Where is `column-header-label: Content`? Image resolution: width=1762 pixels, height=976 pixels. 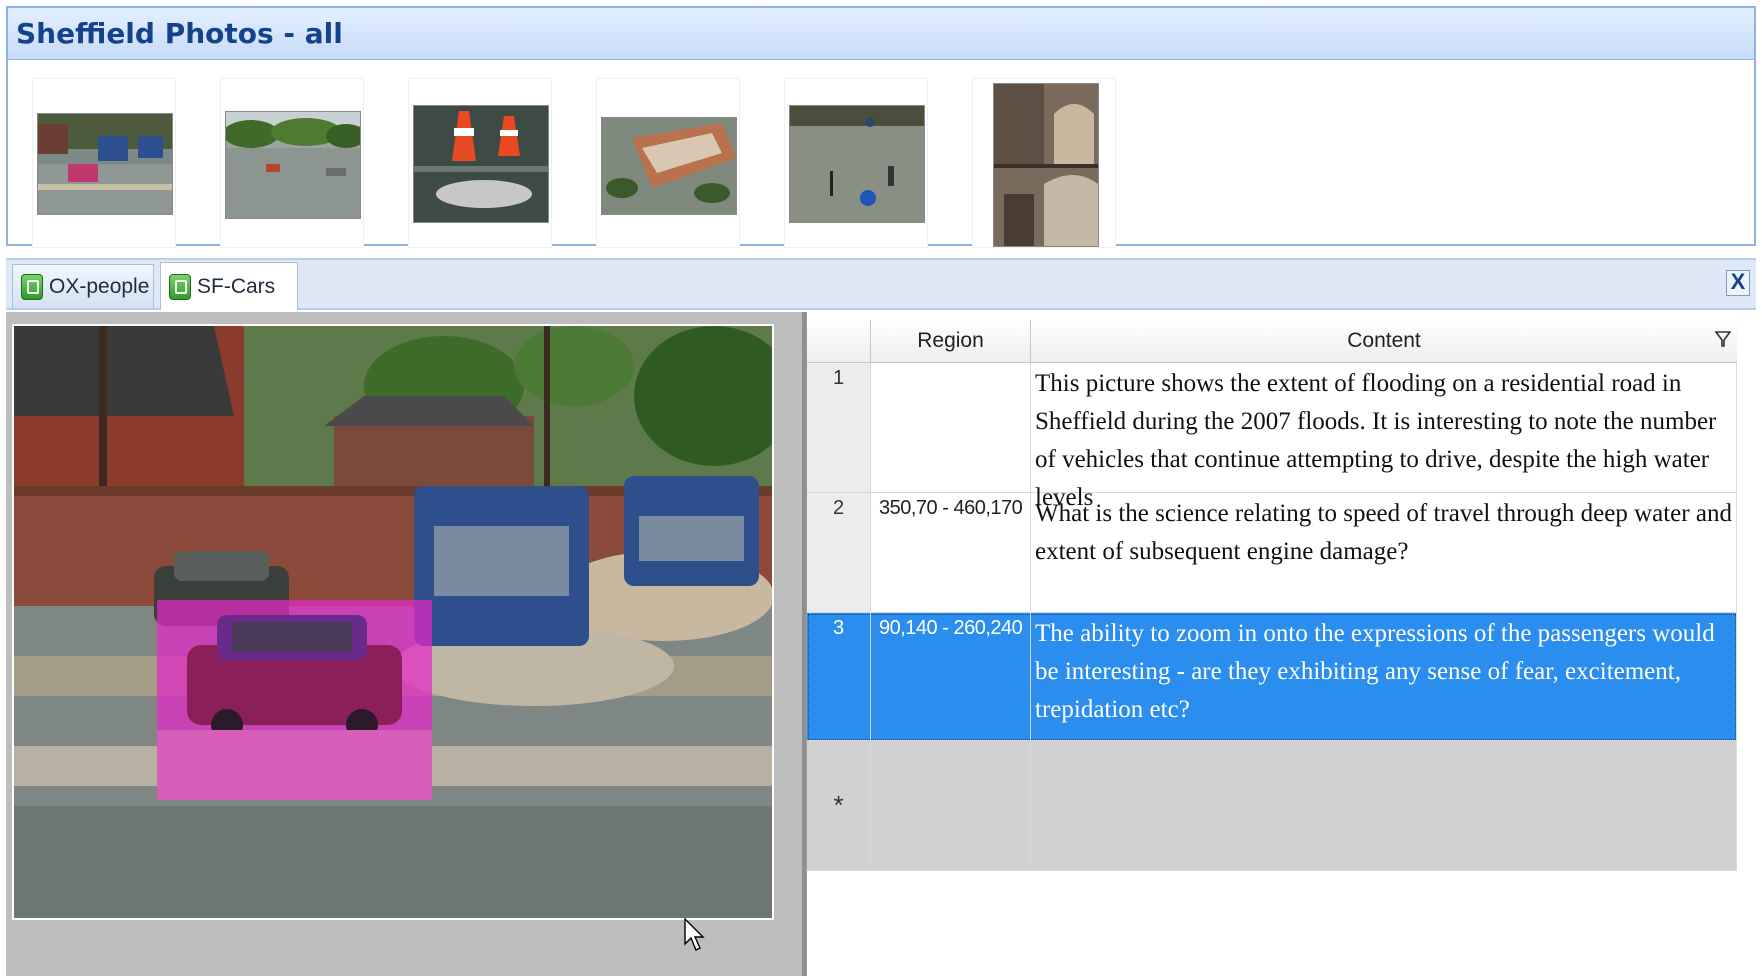
column-header-label: Content is located at coordinates (1384, 340).